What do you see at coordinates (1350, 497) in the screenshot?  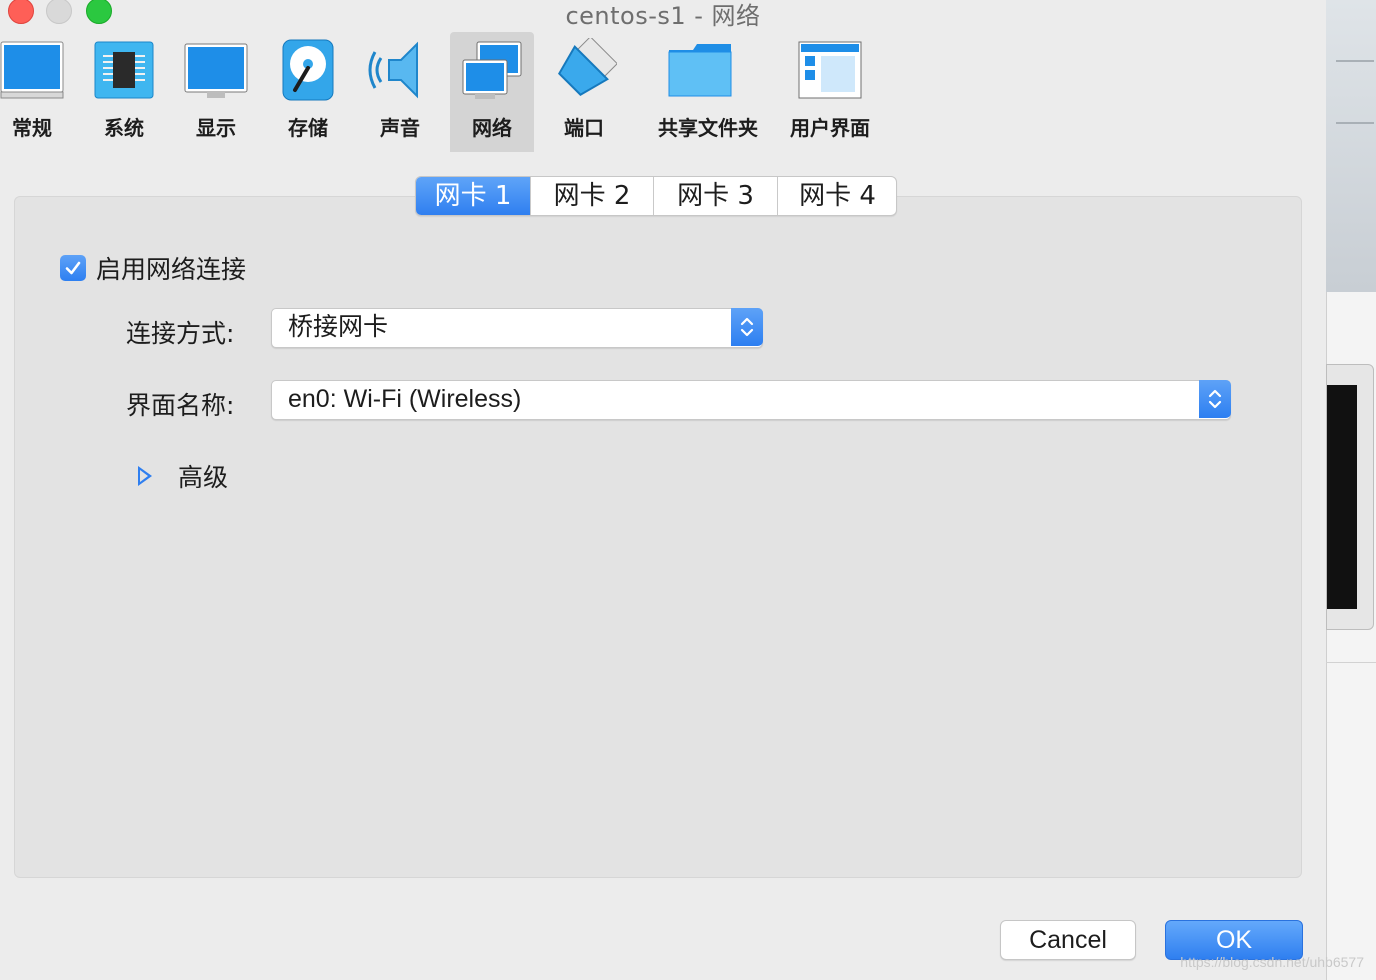 I see `background-vm-preview` at bounding box center [1350, 497].